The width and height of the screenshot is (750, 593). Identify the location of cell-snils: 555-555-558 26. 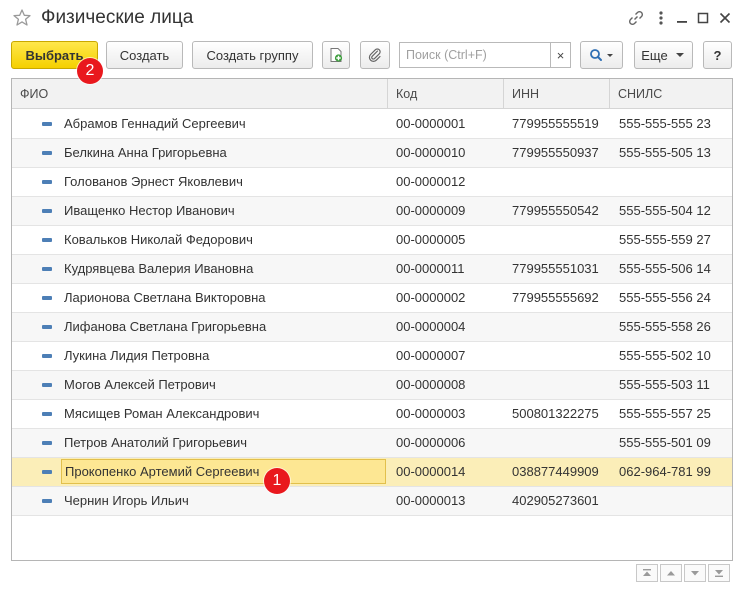
(675, 327).